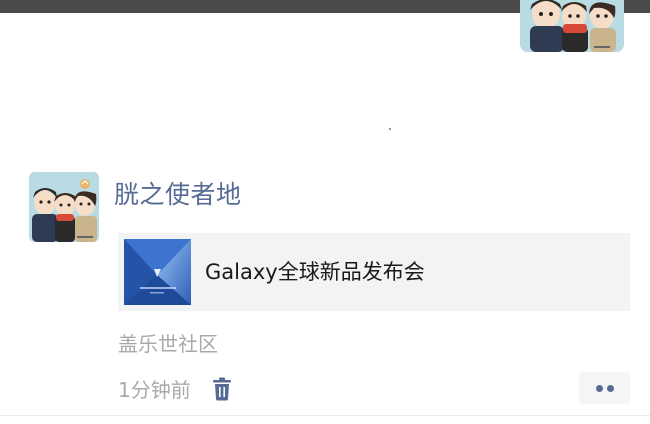  Describe the element at coordinates (168, 344) in the screenshot. I see `source-name: 盖乐世社区` at that location.